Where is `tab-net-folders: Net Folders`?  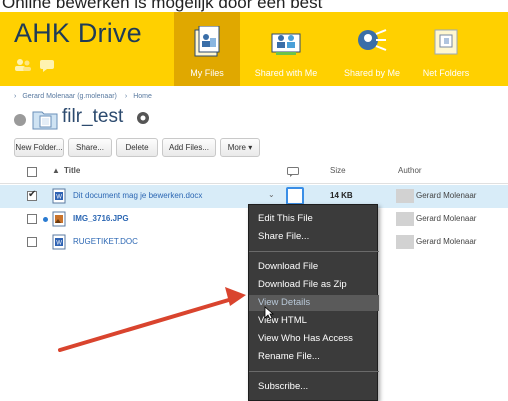 tab-net-folders: Net Folders is located at coordinates (446, 49).